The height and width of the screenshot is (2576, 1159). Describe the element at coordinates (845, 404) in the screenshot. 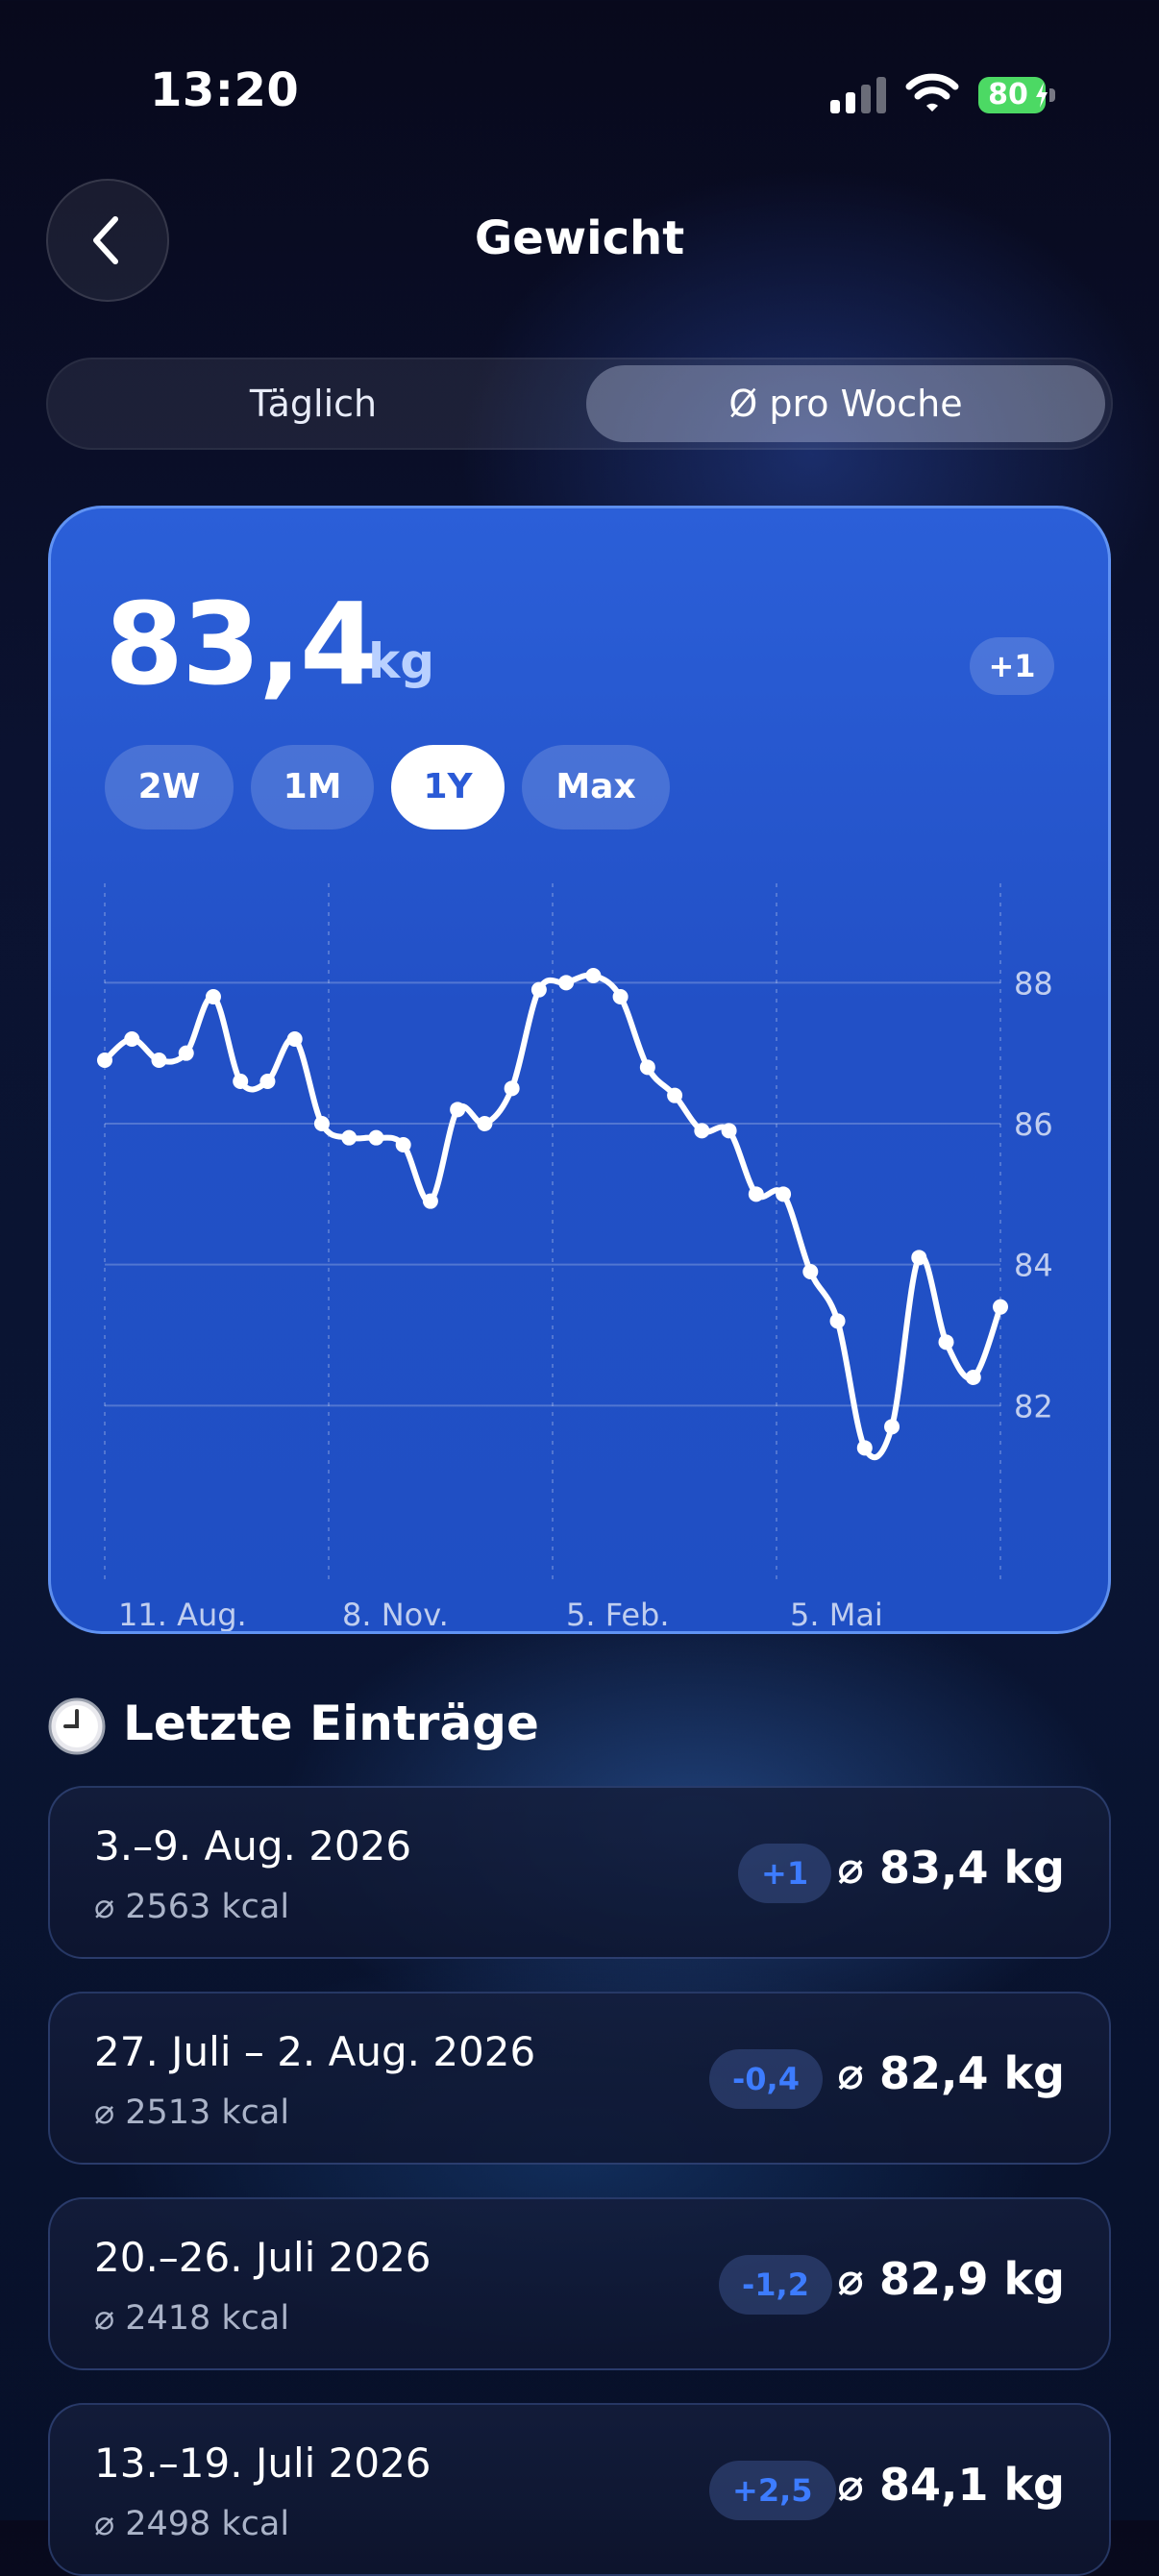

I see `tab-weekly-average: Ø pro Woche` at that location.